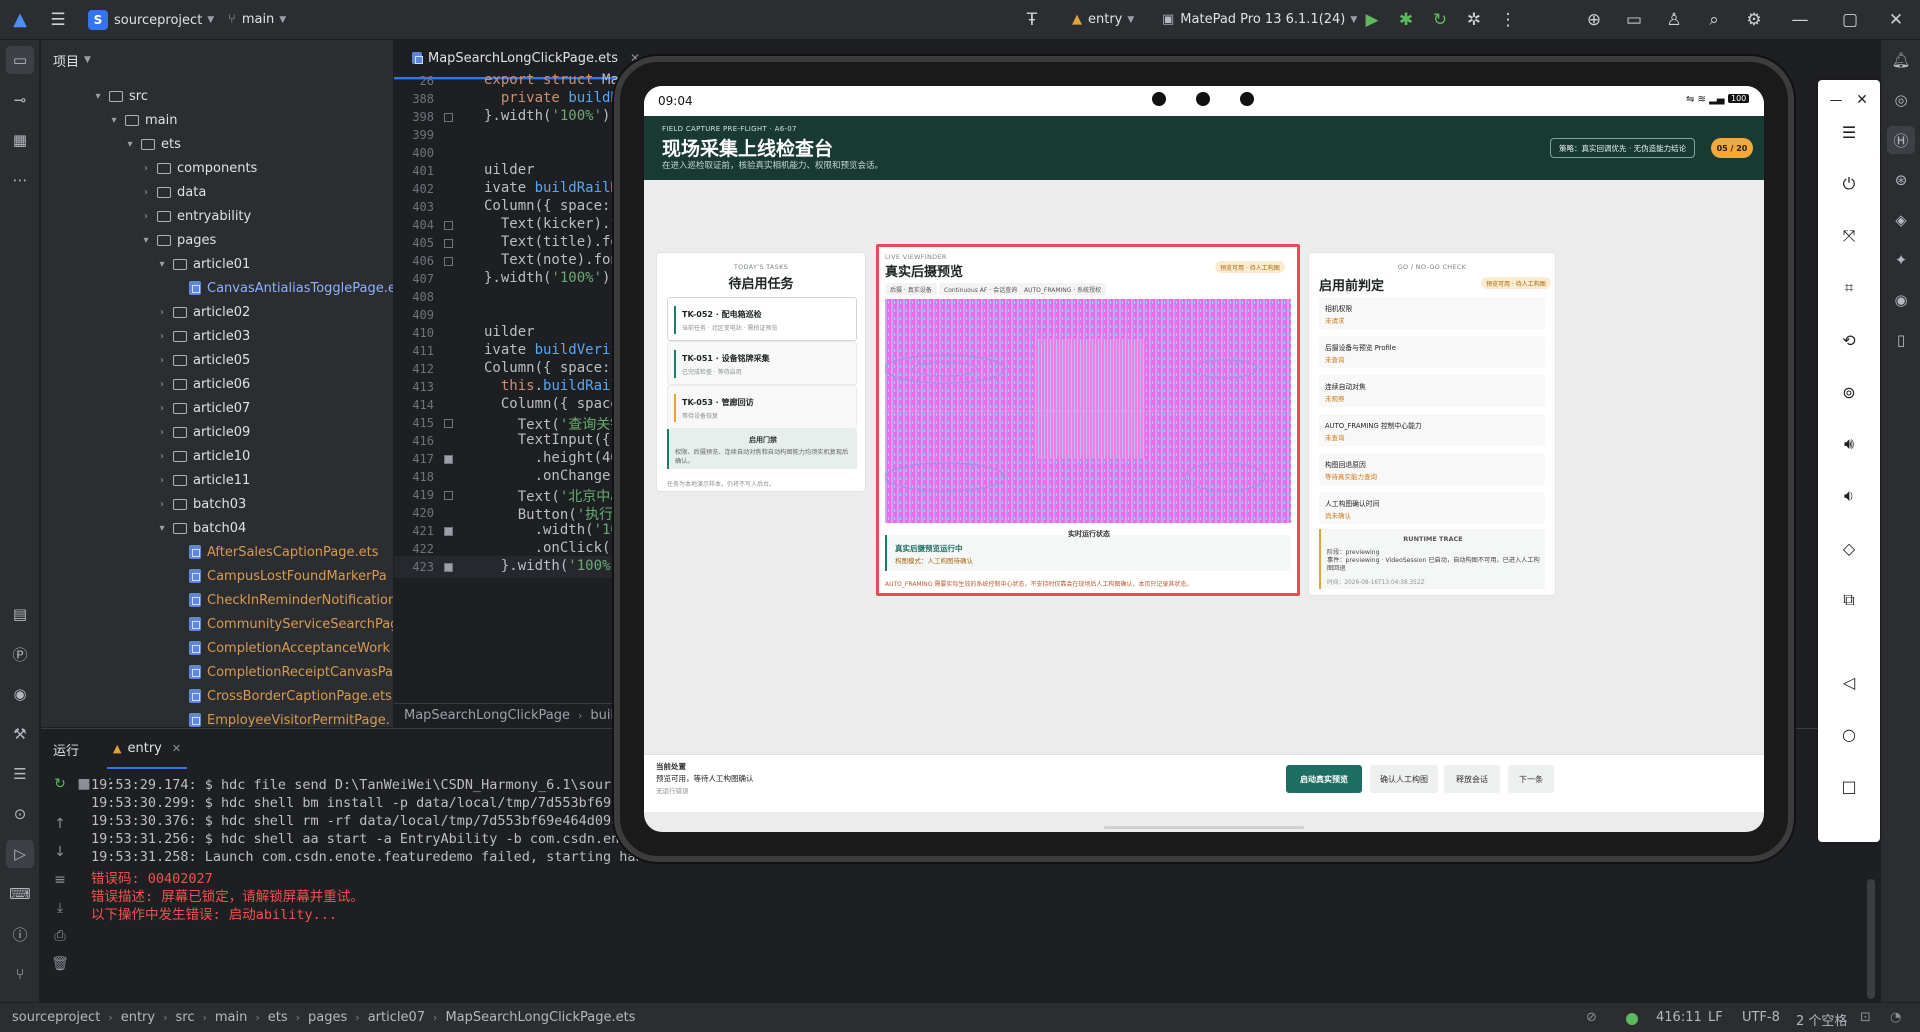 This screenshot has height=1032, width=1920. Describe the element at coordinates (60, 936) in the screenshot. I see `print-icon: ⎙` at that location.